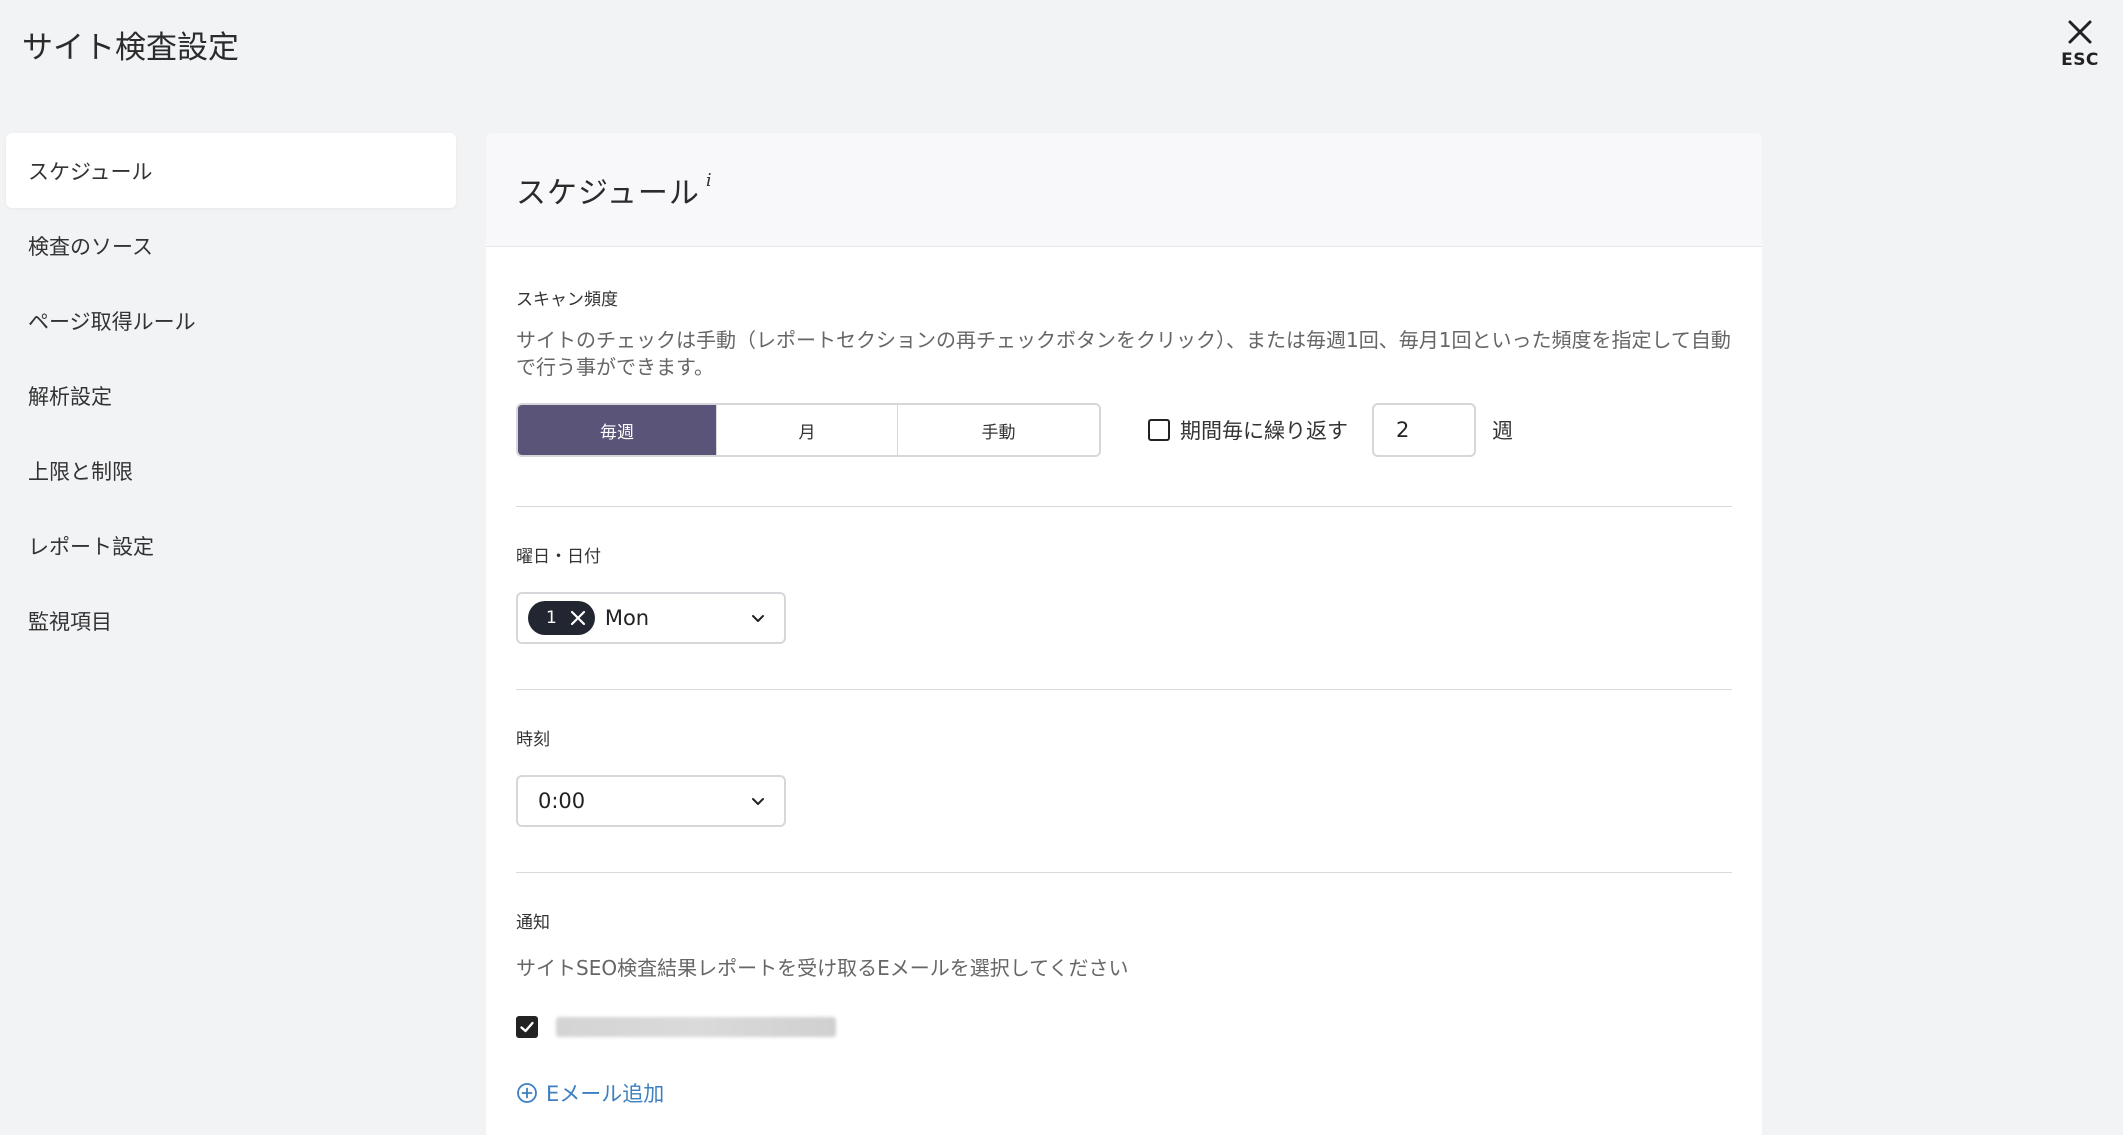 This screenshot has width=2123, height=1135. I want to click on clear-selection-icon, so click(578, 618).